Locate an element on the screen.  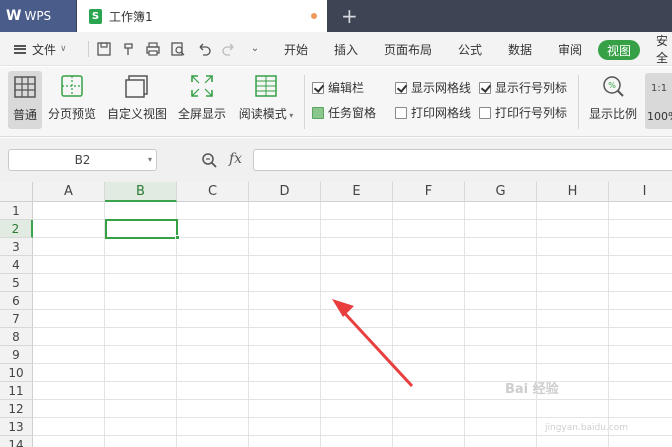
baidu-watermark-url: jingyan.baidu.com is located at coordinates (587, 428).